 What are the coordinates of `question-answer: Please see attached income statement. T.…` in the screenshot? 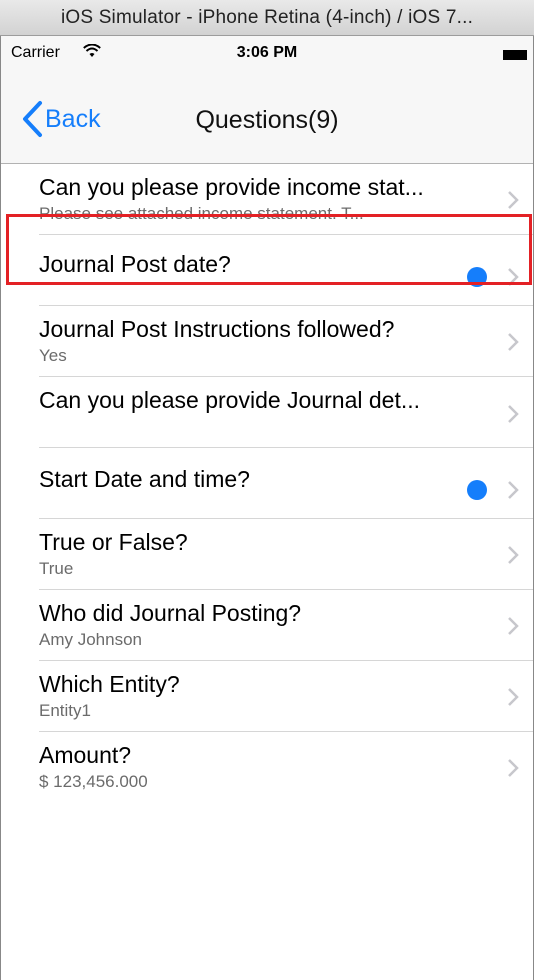 It's located at (201, 213).